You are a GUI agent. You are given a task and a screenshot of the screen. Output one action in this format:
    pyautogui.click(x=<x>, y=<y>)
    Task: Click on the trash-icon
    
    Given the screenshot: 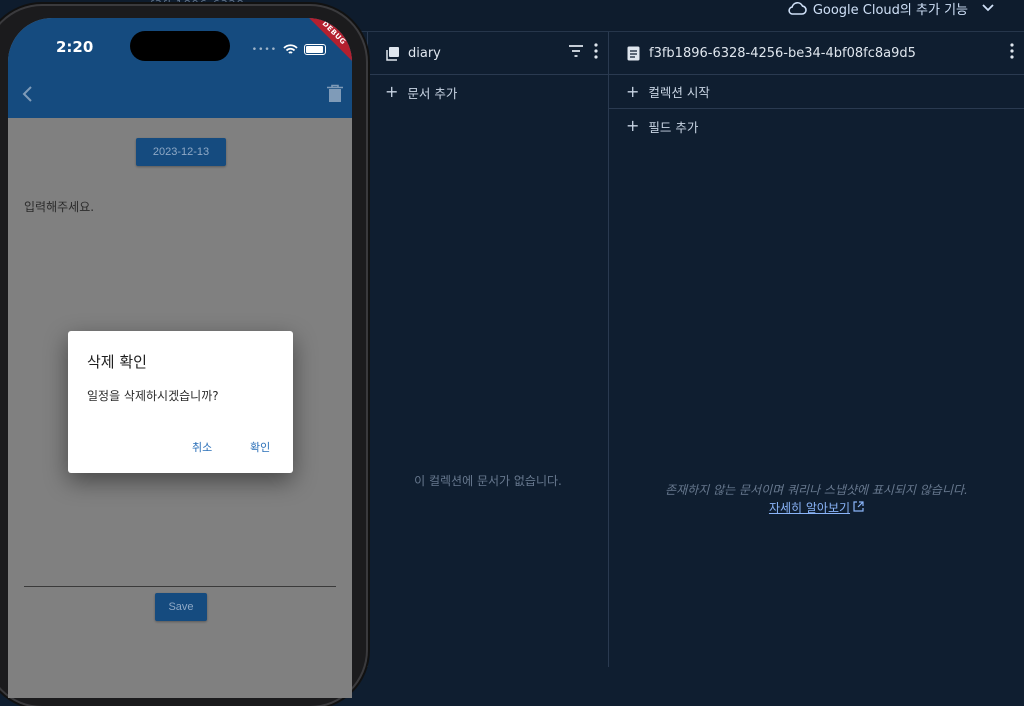 What is the action you would take?
    pyautogui.click(x=335, y=94)
    